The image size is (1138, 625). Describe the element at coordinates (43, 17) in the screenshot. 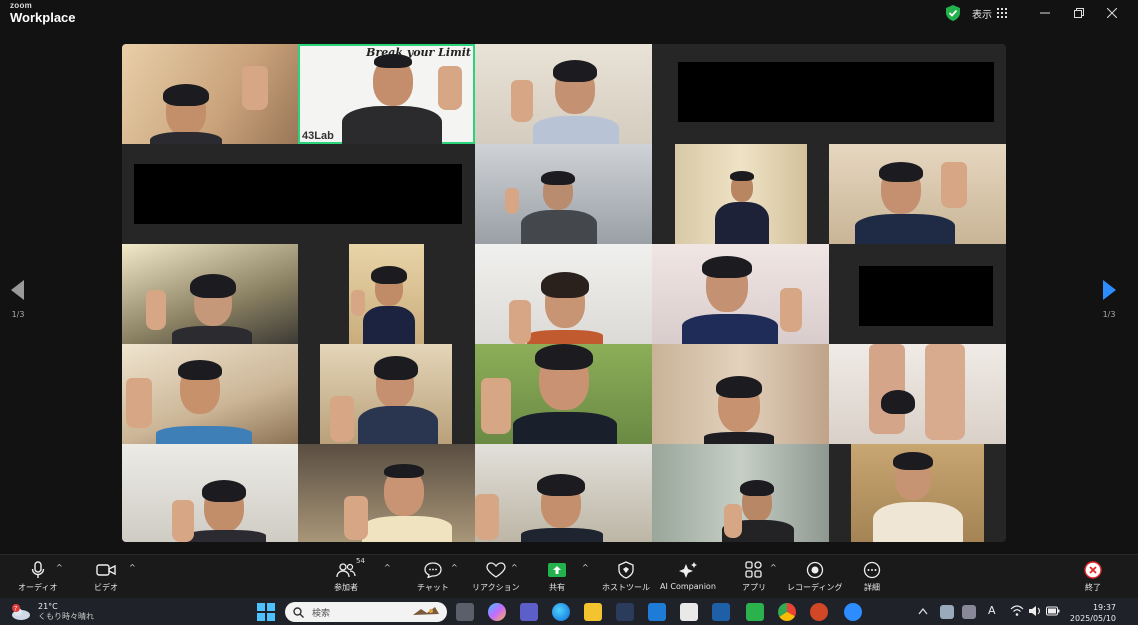

I see `brand-bottom: Workplace` at that location.